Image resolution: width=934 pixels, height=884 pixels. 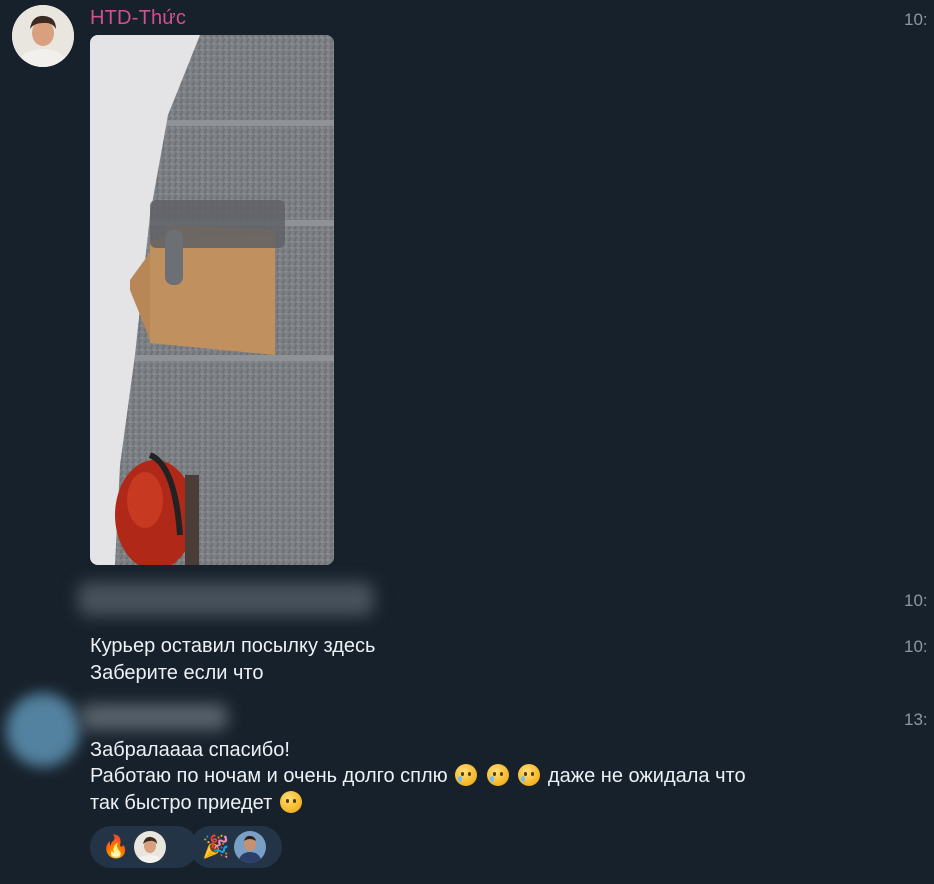 What do you see at coordinates (216, 846) in the screenshot?
I see `party-popper-icon: 🎉` at bounding box center [216, 846].